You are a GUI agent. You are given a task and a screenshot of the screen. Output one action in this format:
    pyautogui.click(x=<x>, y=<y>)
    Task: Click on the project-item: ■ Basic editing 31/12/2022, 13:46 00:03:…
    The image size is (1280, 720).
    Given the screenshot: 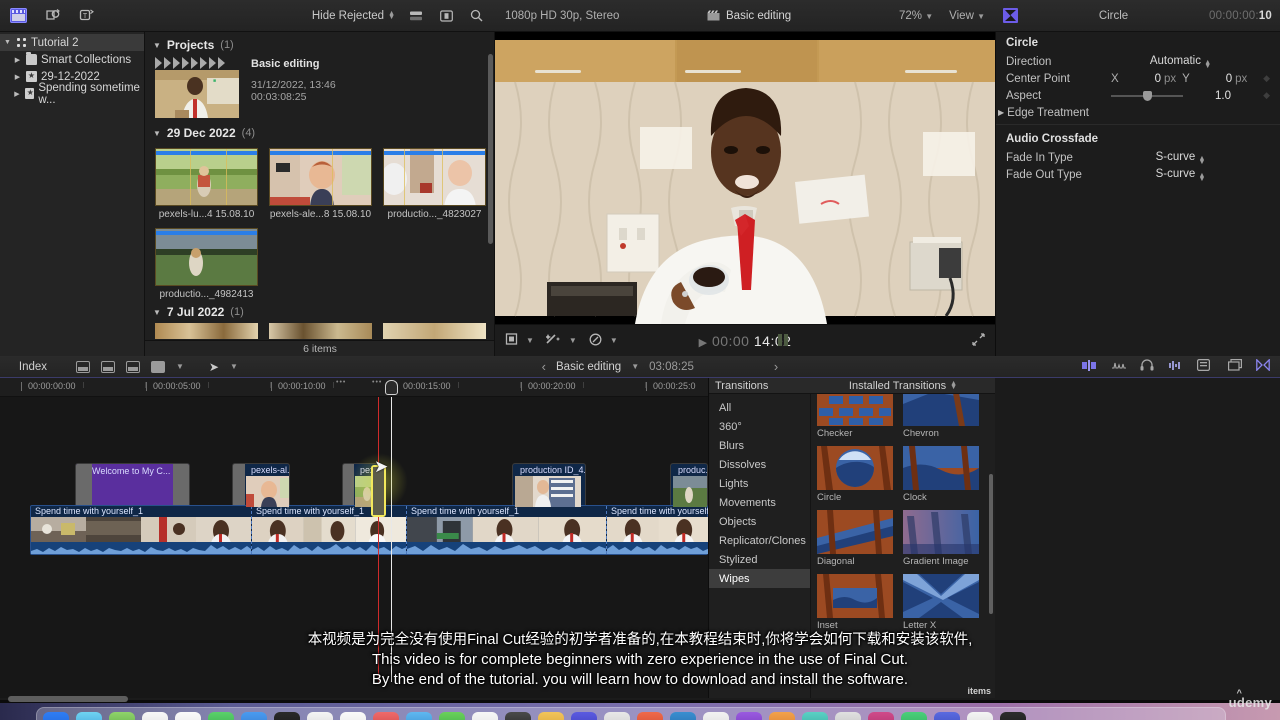 What is the action you would take?
    pyautogui.click(x=319, y=87)
    